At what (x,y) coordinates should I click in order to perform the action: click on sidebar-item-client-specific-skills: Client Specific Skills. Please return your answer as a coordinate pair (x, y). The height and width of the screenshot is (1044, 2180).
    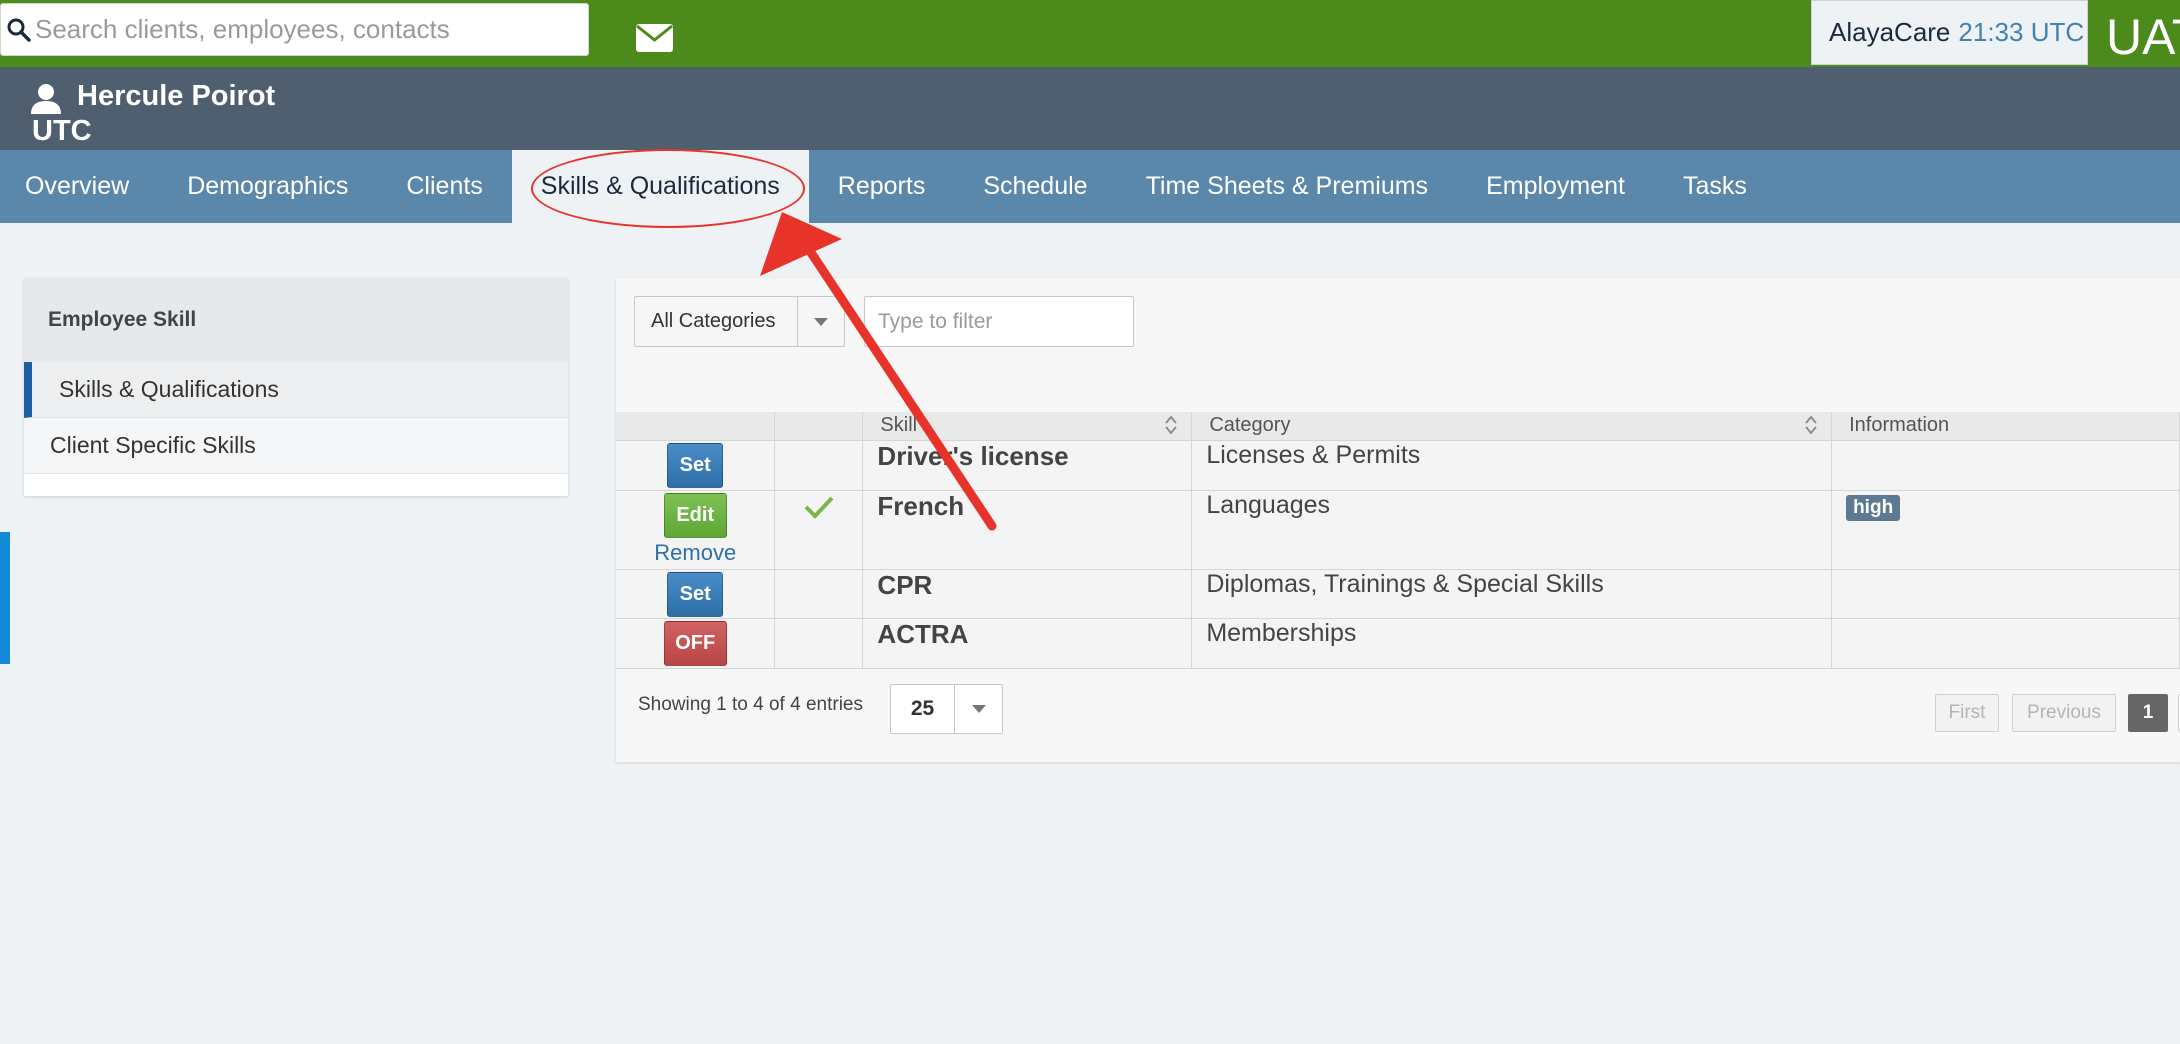
    Looking at the image, I should click on (296, 446).